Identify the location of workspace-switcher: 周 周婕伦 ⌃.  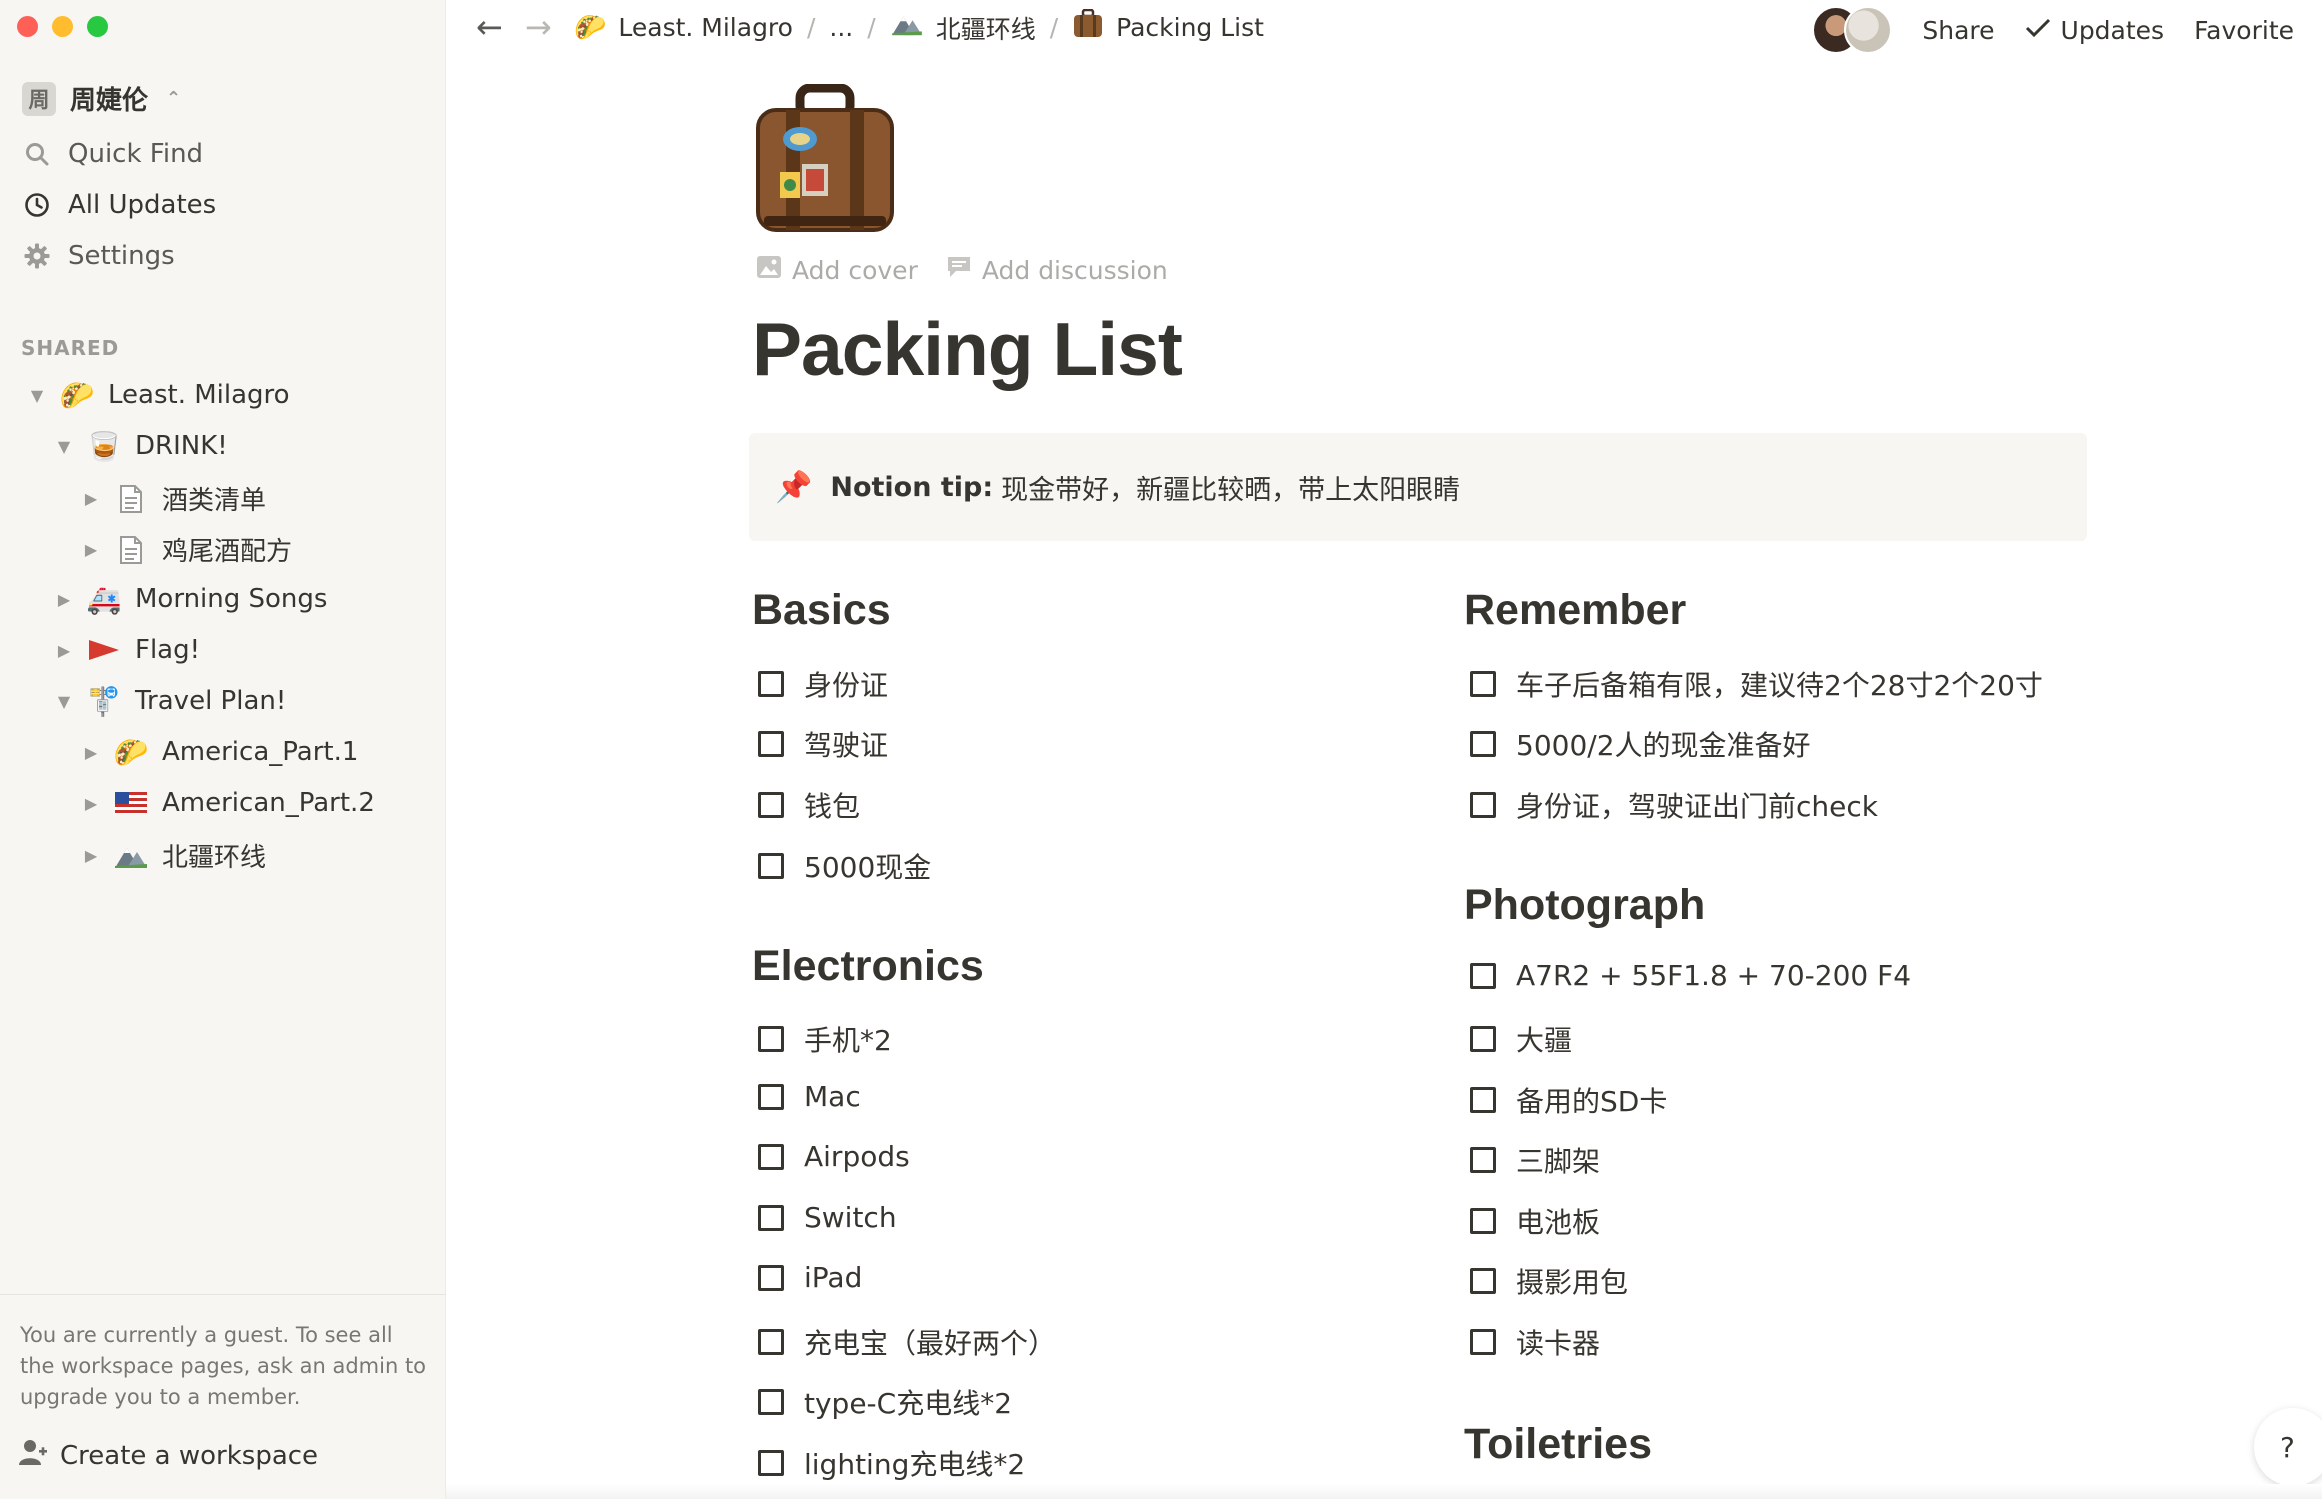
(101, 98).